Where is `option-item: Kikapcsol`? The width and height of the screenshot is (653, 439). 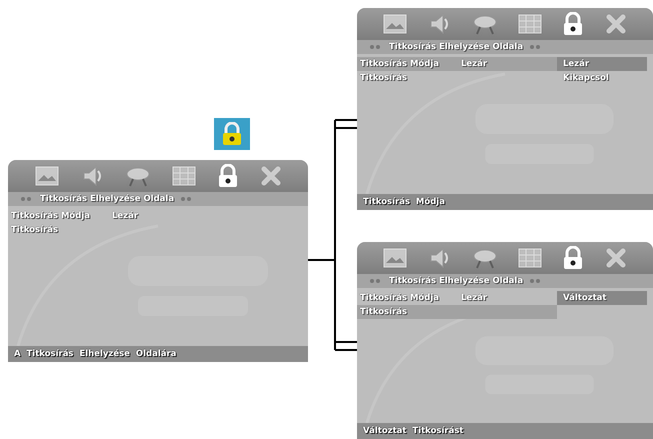 option-item: Kikapcsol is located at coordinates (602, 78).